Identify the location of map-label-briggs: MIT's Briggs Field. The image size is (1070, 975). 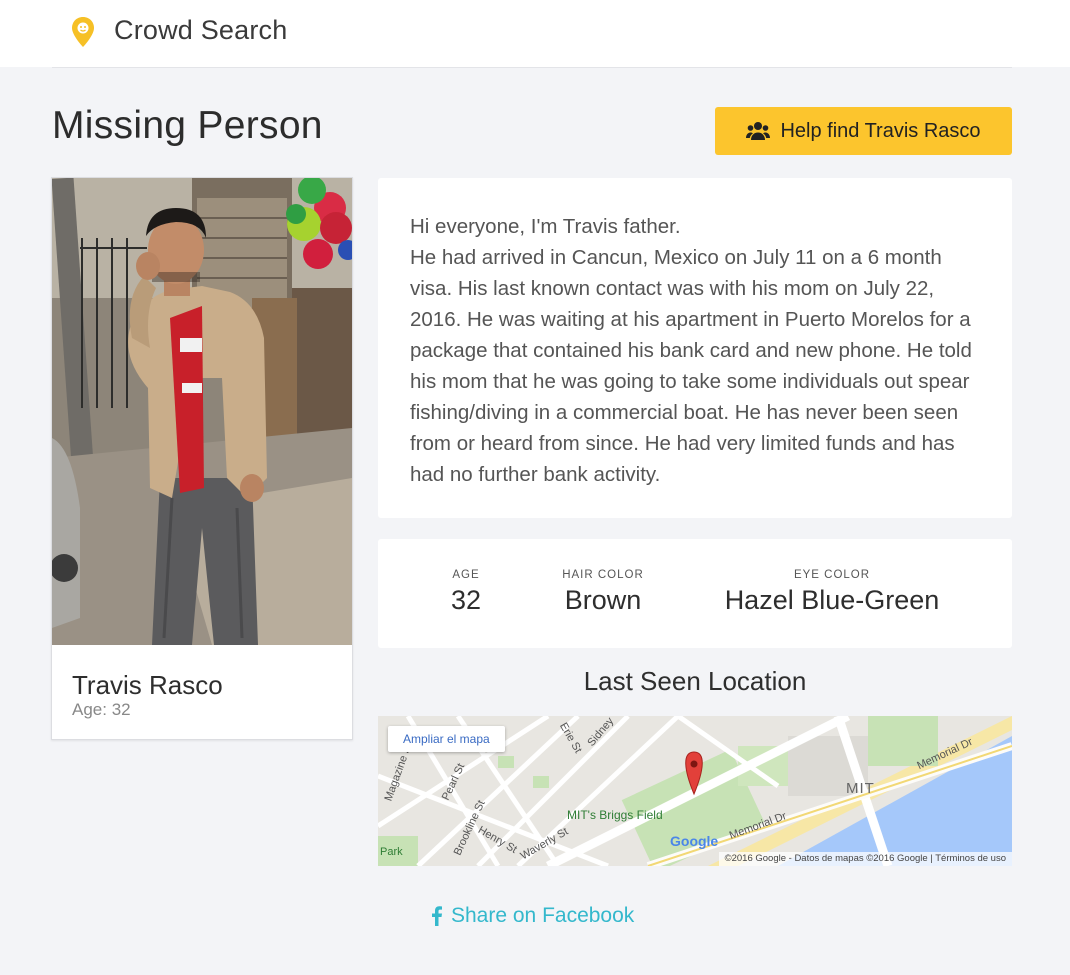
(615, 815).